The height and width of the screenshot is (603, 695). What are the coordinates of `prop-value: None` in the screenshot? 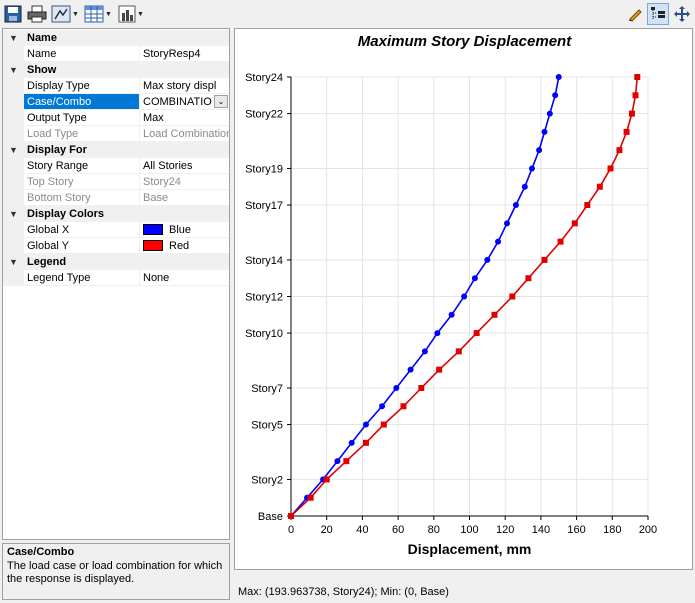 It's located at (184, 278).